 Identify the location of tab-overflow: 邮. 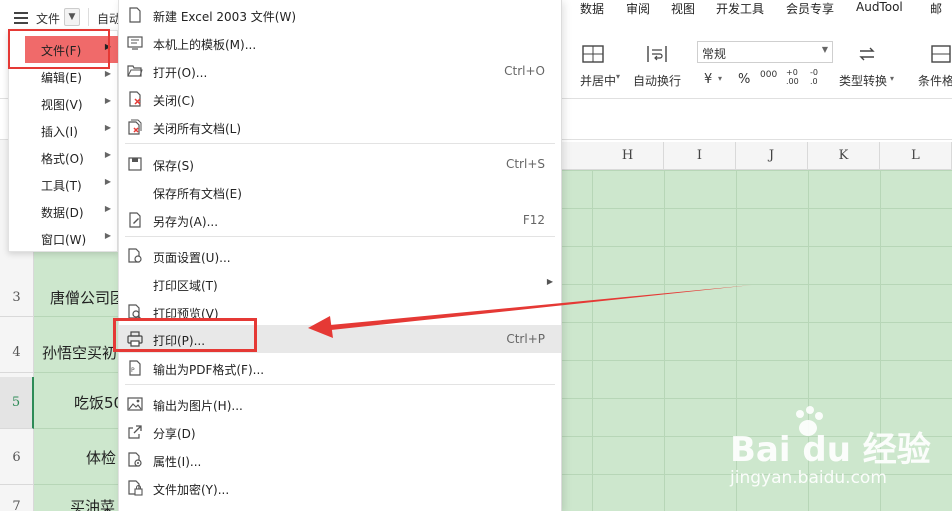
(936, 8).